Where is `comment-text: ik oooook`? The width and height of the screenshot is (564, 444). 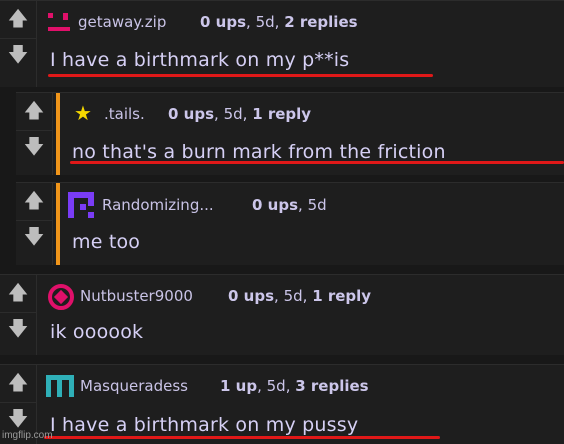 comment-text: ik oooook is located at coordinates (97, 332).